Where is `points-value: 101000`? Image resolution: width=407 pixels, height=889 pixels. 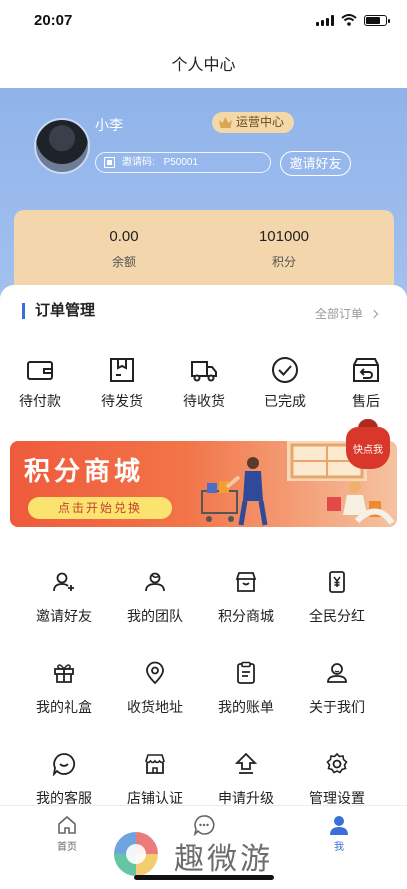
points-value: 101000 is located at coordinates (284, 236).